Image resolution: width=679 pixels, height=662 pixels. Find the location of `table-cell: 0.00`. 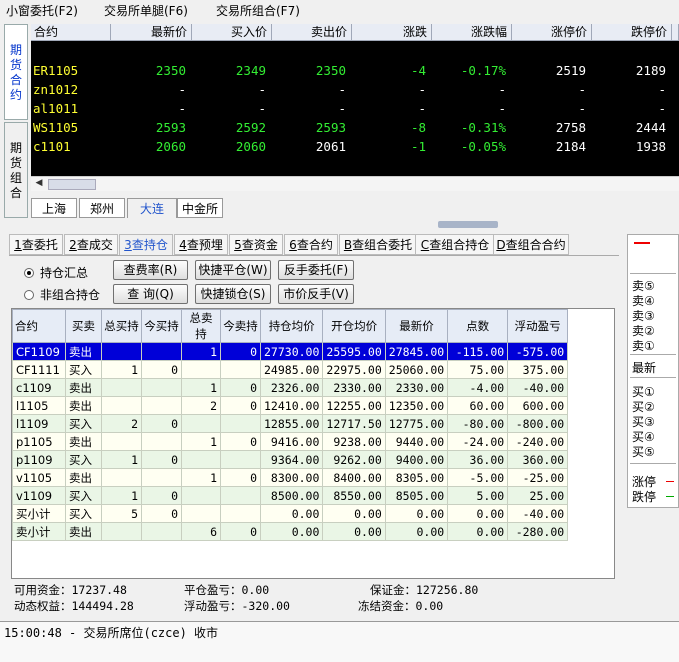

table-cell: 0.00 is located at coordinates (478, 513).